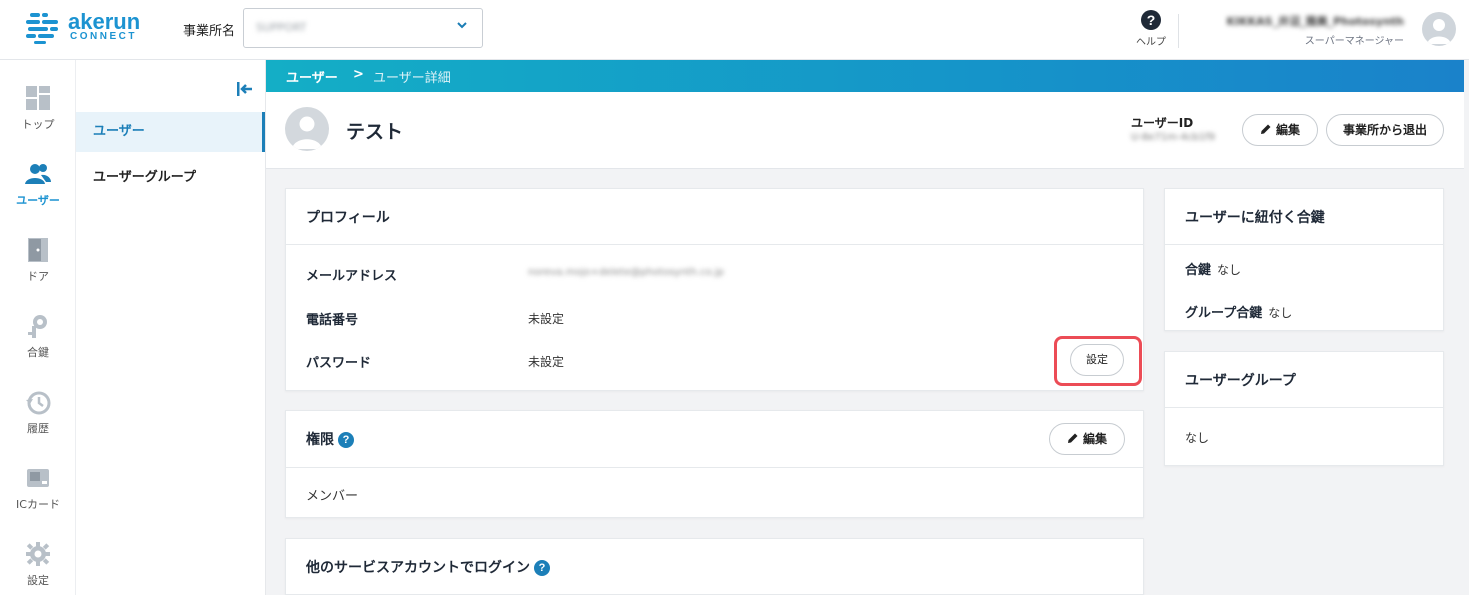  What do you see at coordinates (171, 327) in the screenshot?
I see `user-sub-nav: ユーザー ユーザーグループ` at bounding box center [171, 327].